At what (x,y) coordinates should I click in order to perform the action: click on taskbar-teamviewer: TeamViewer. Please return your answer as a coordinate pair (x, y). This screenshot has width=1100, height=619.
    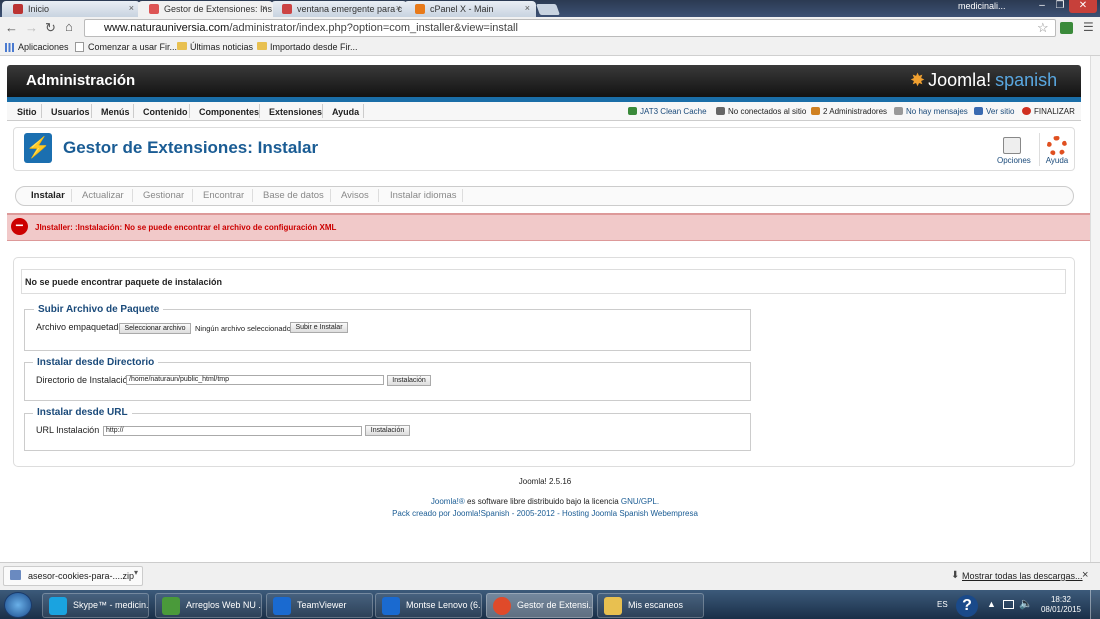
    Looking at the image, I should click on (319, 605).